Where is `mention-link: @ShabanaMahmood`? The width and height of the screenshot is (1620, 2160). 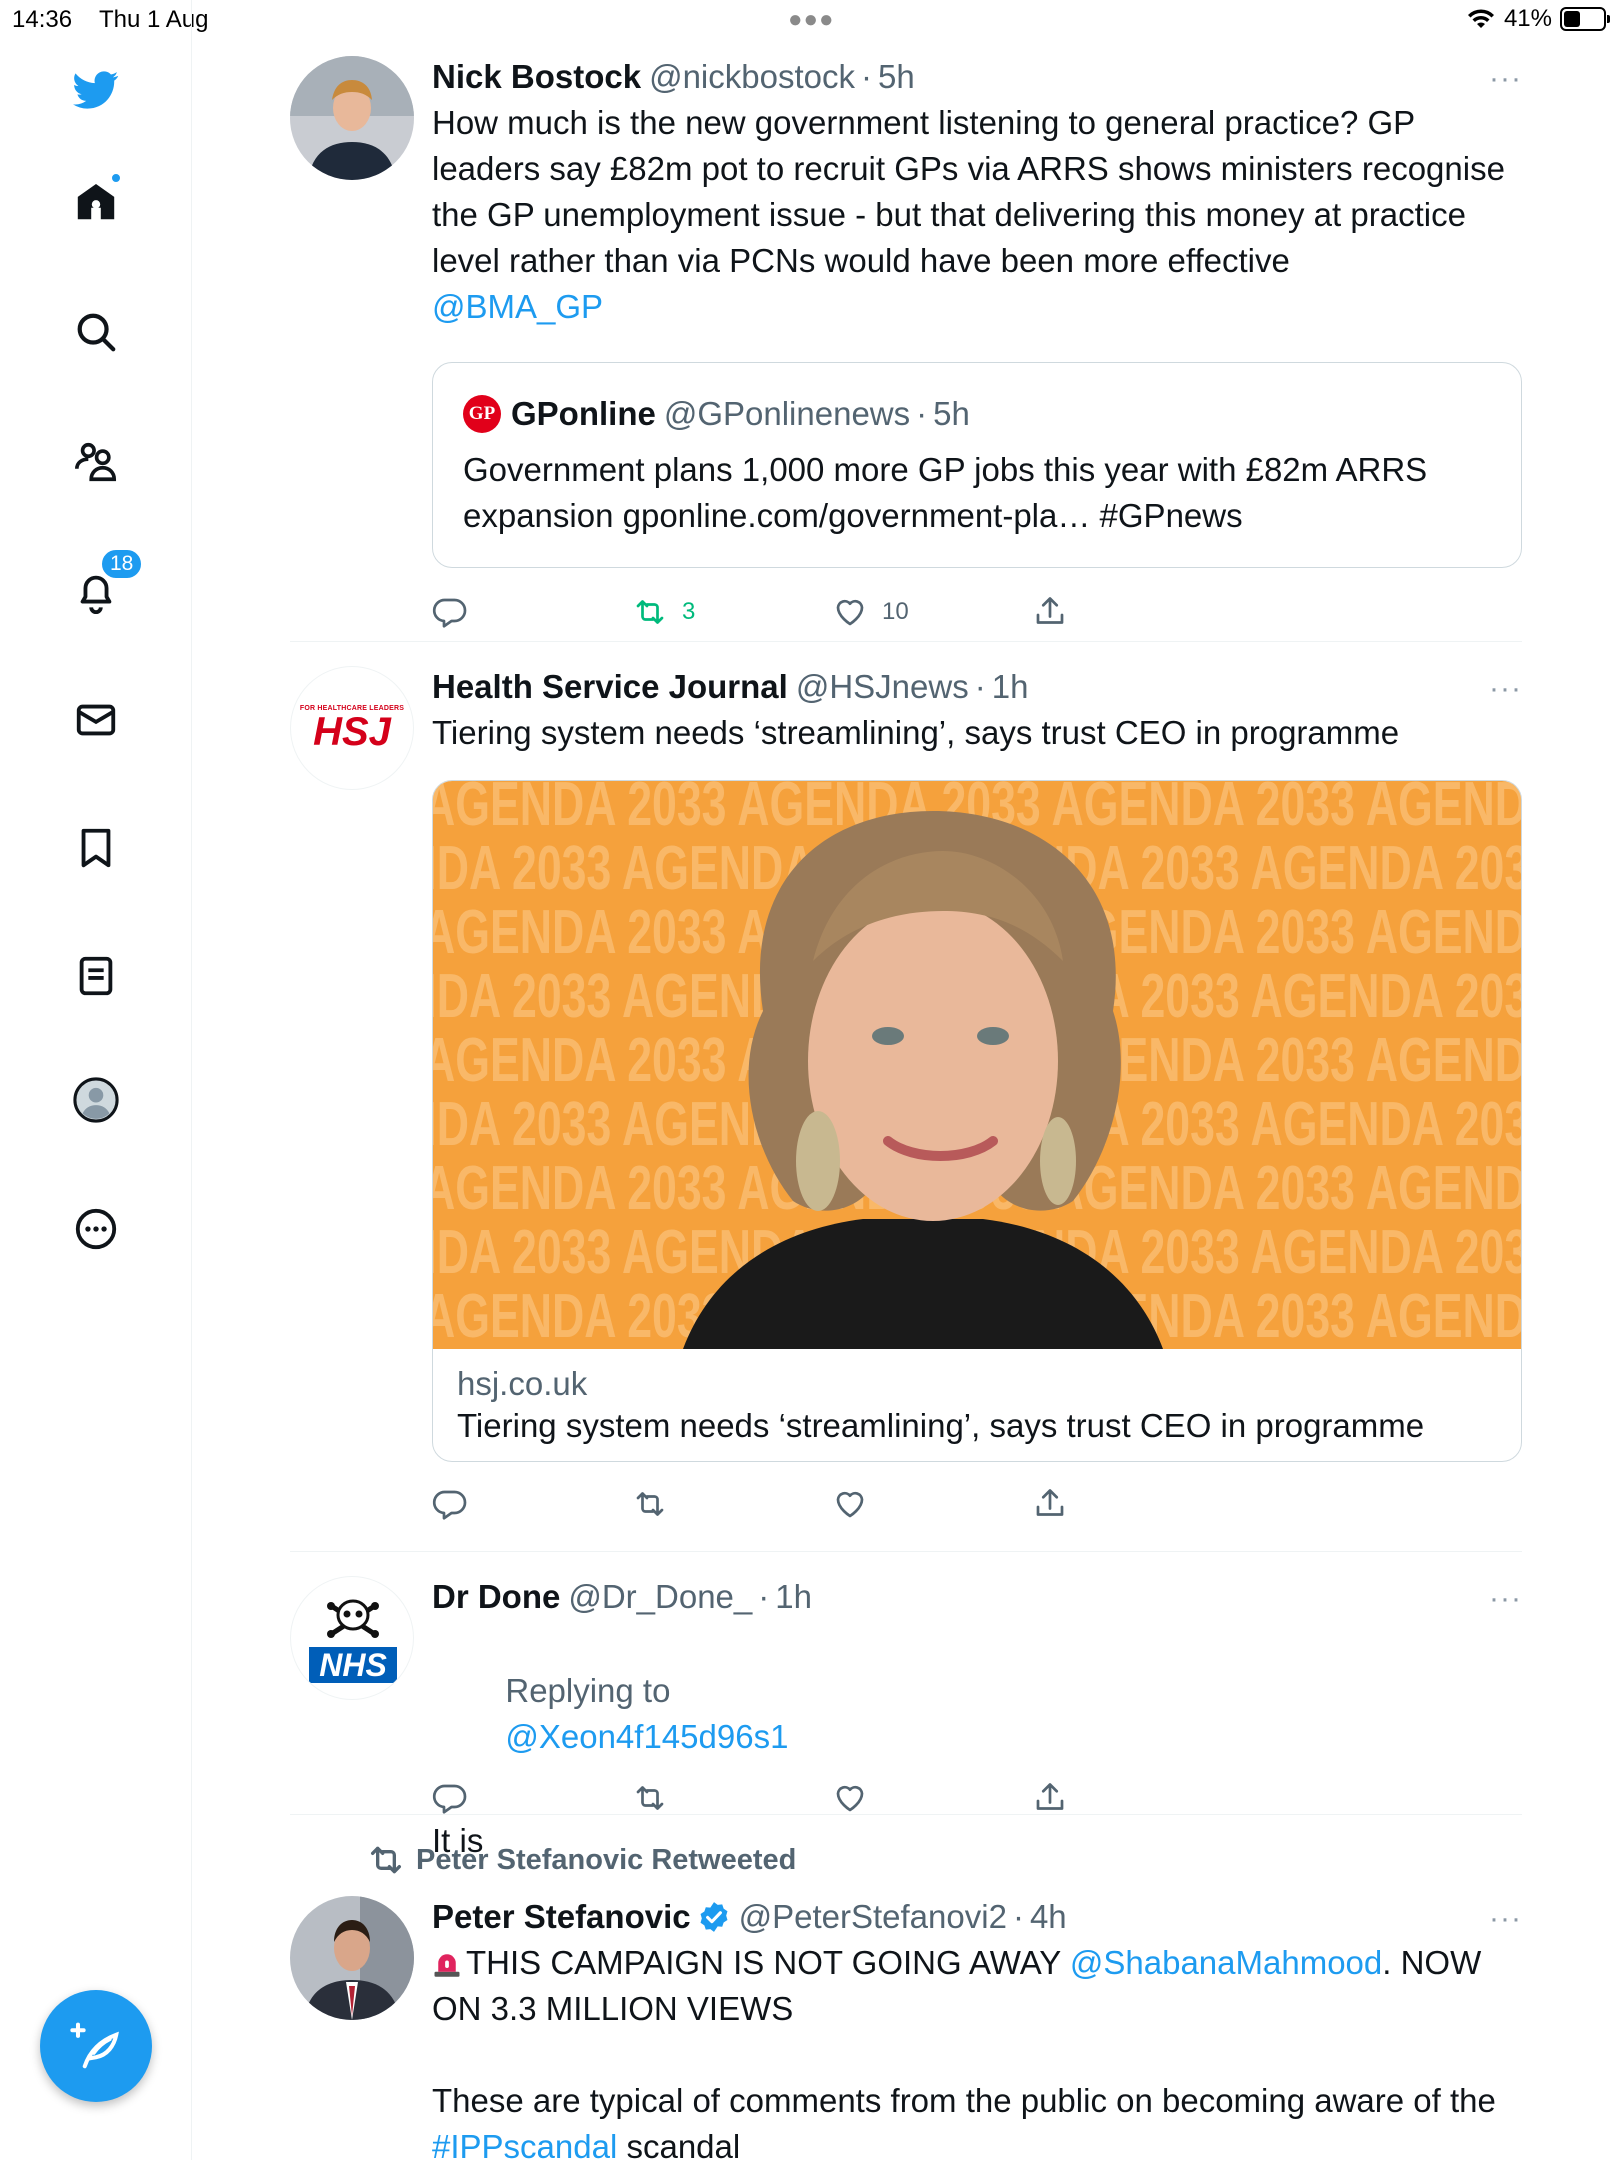 mention-link: @ShabanaMahmood is located at coordinates (1226, 1962).